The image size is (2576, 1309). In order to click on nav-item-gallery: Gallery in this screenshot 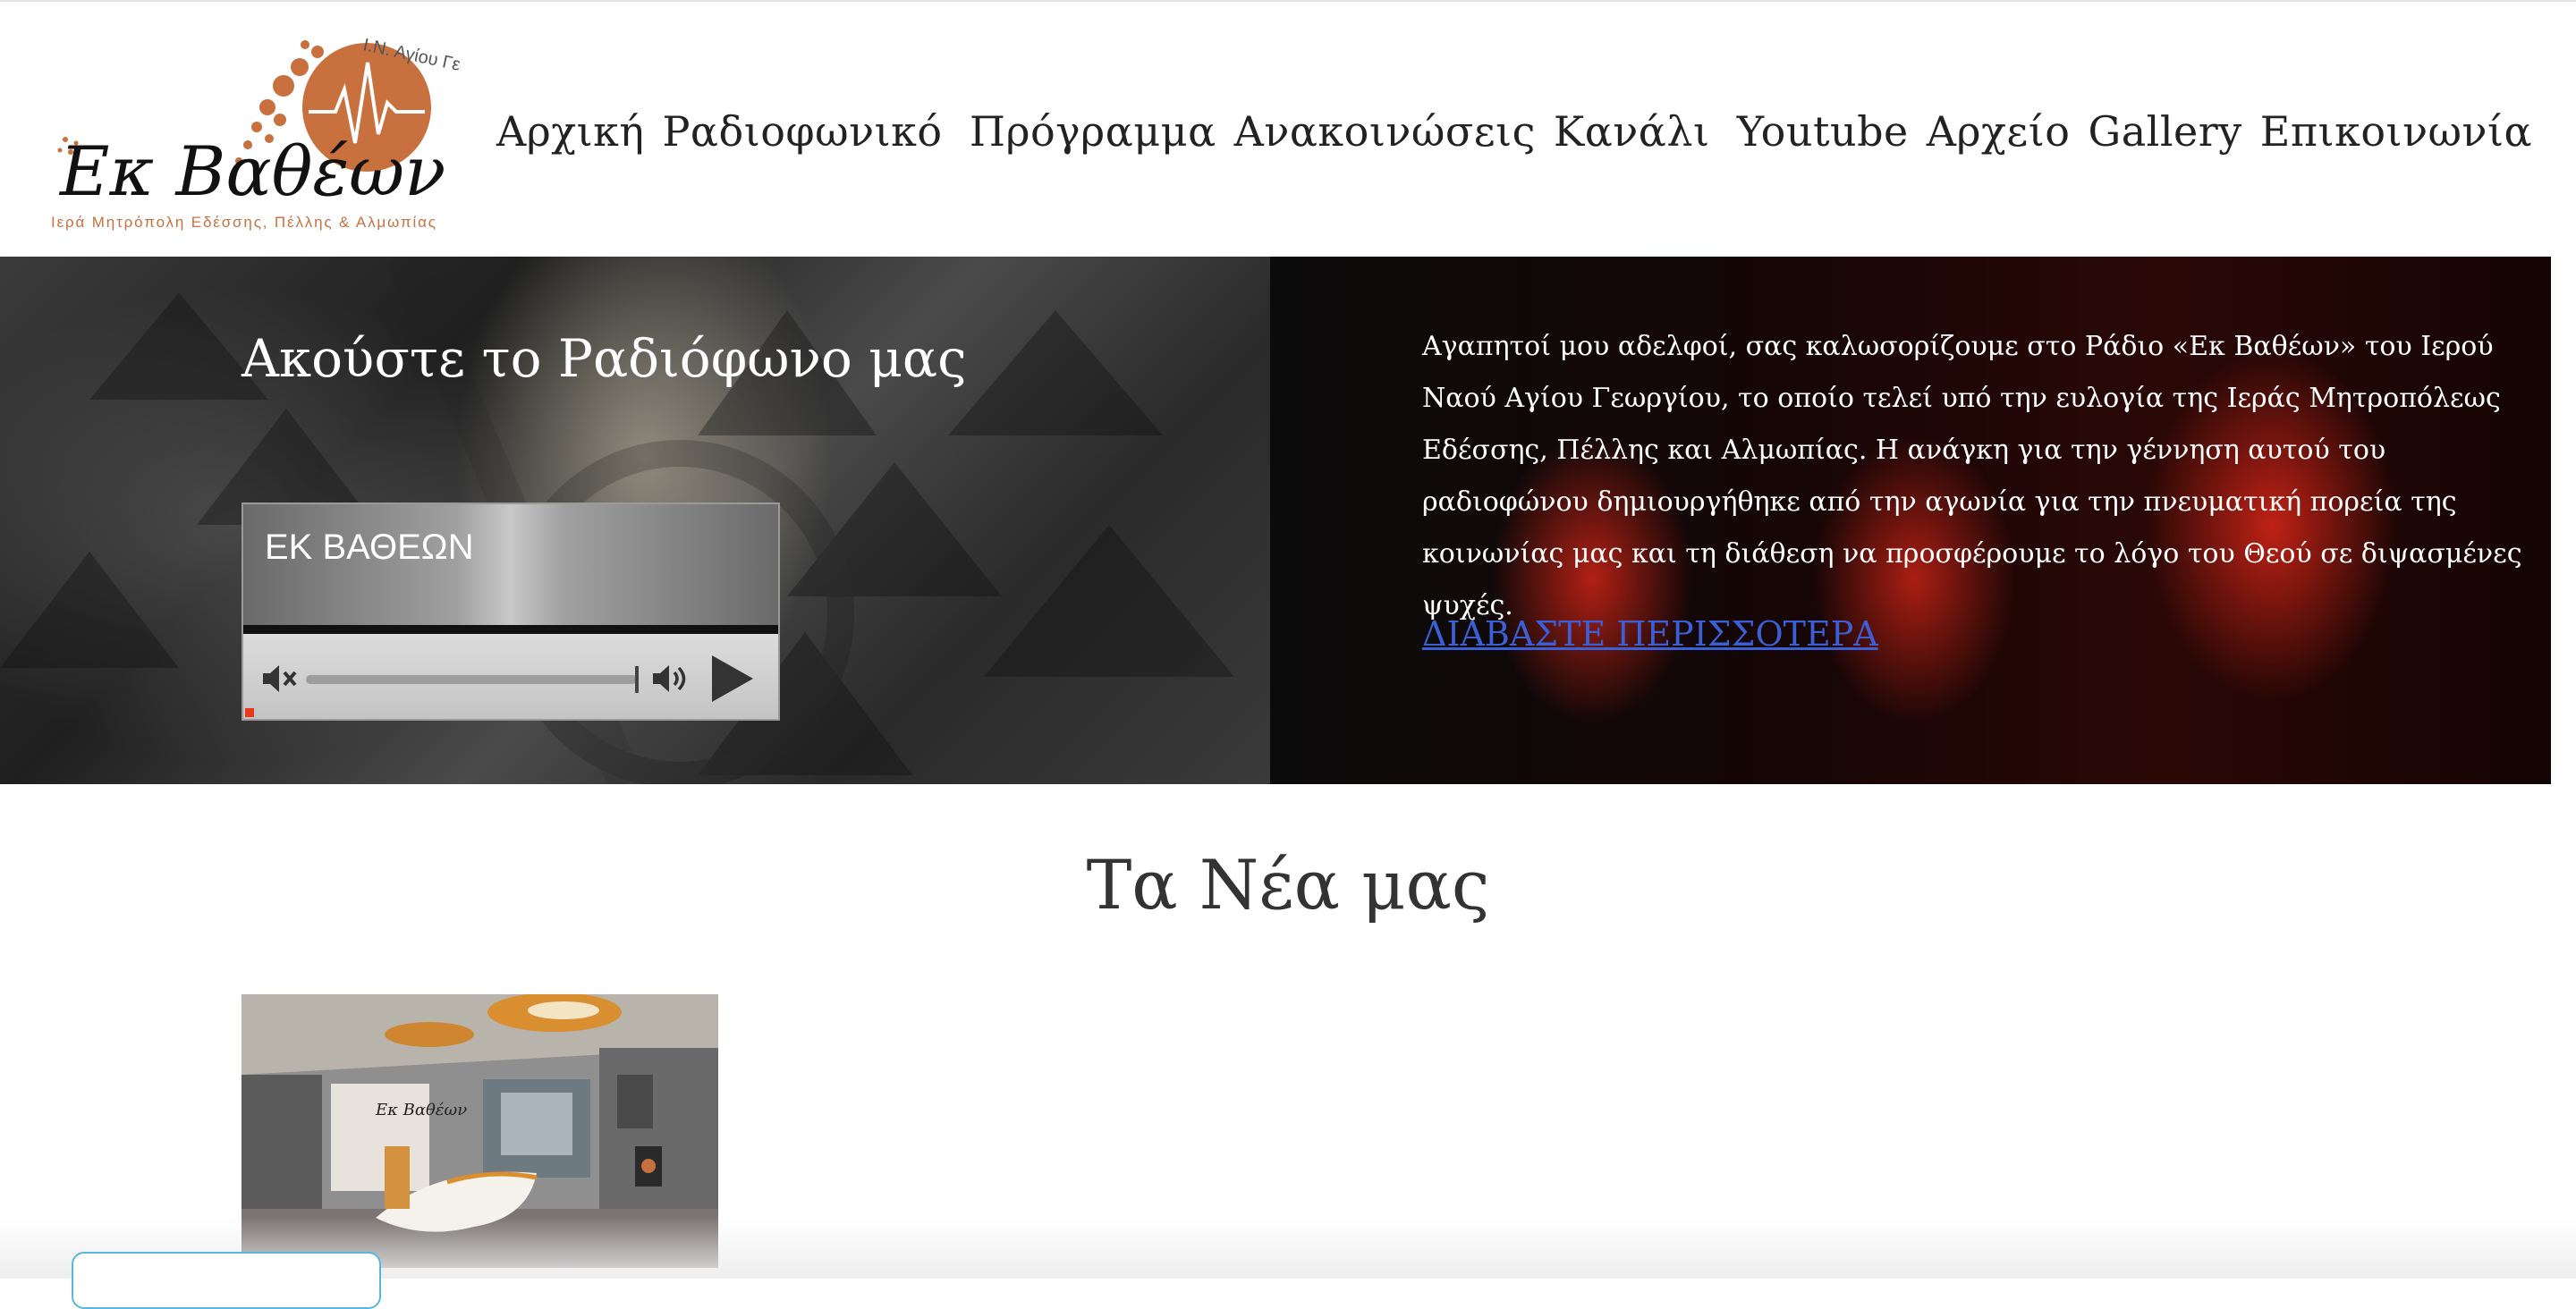, I will do `click(2164, 131)`.